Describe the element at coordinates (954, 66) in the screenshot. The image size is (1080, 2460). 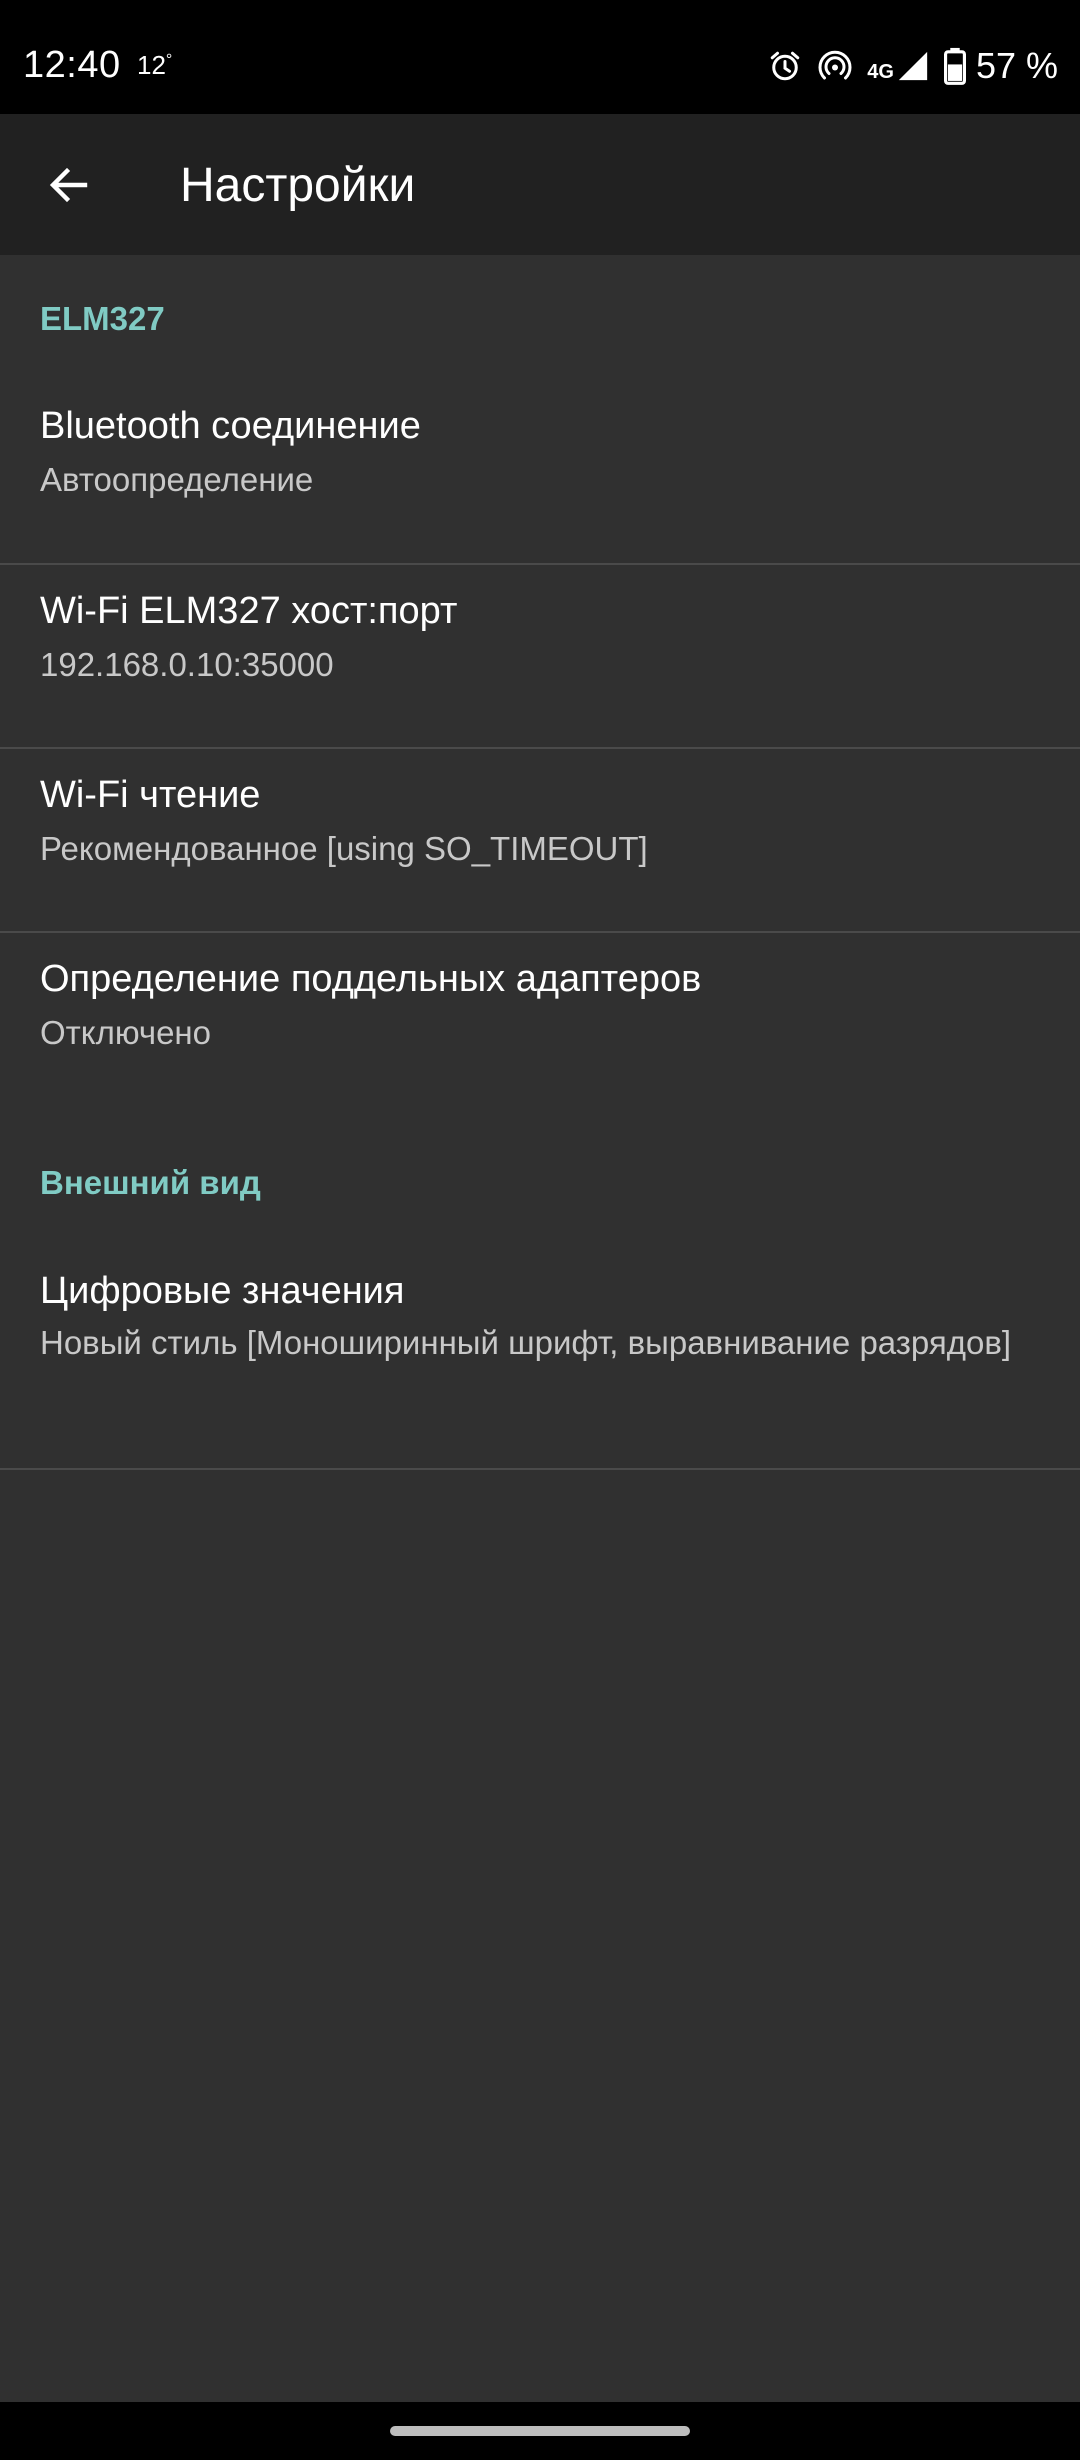
I see `battery-icon` at that location.